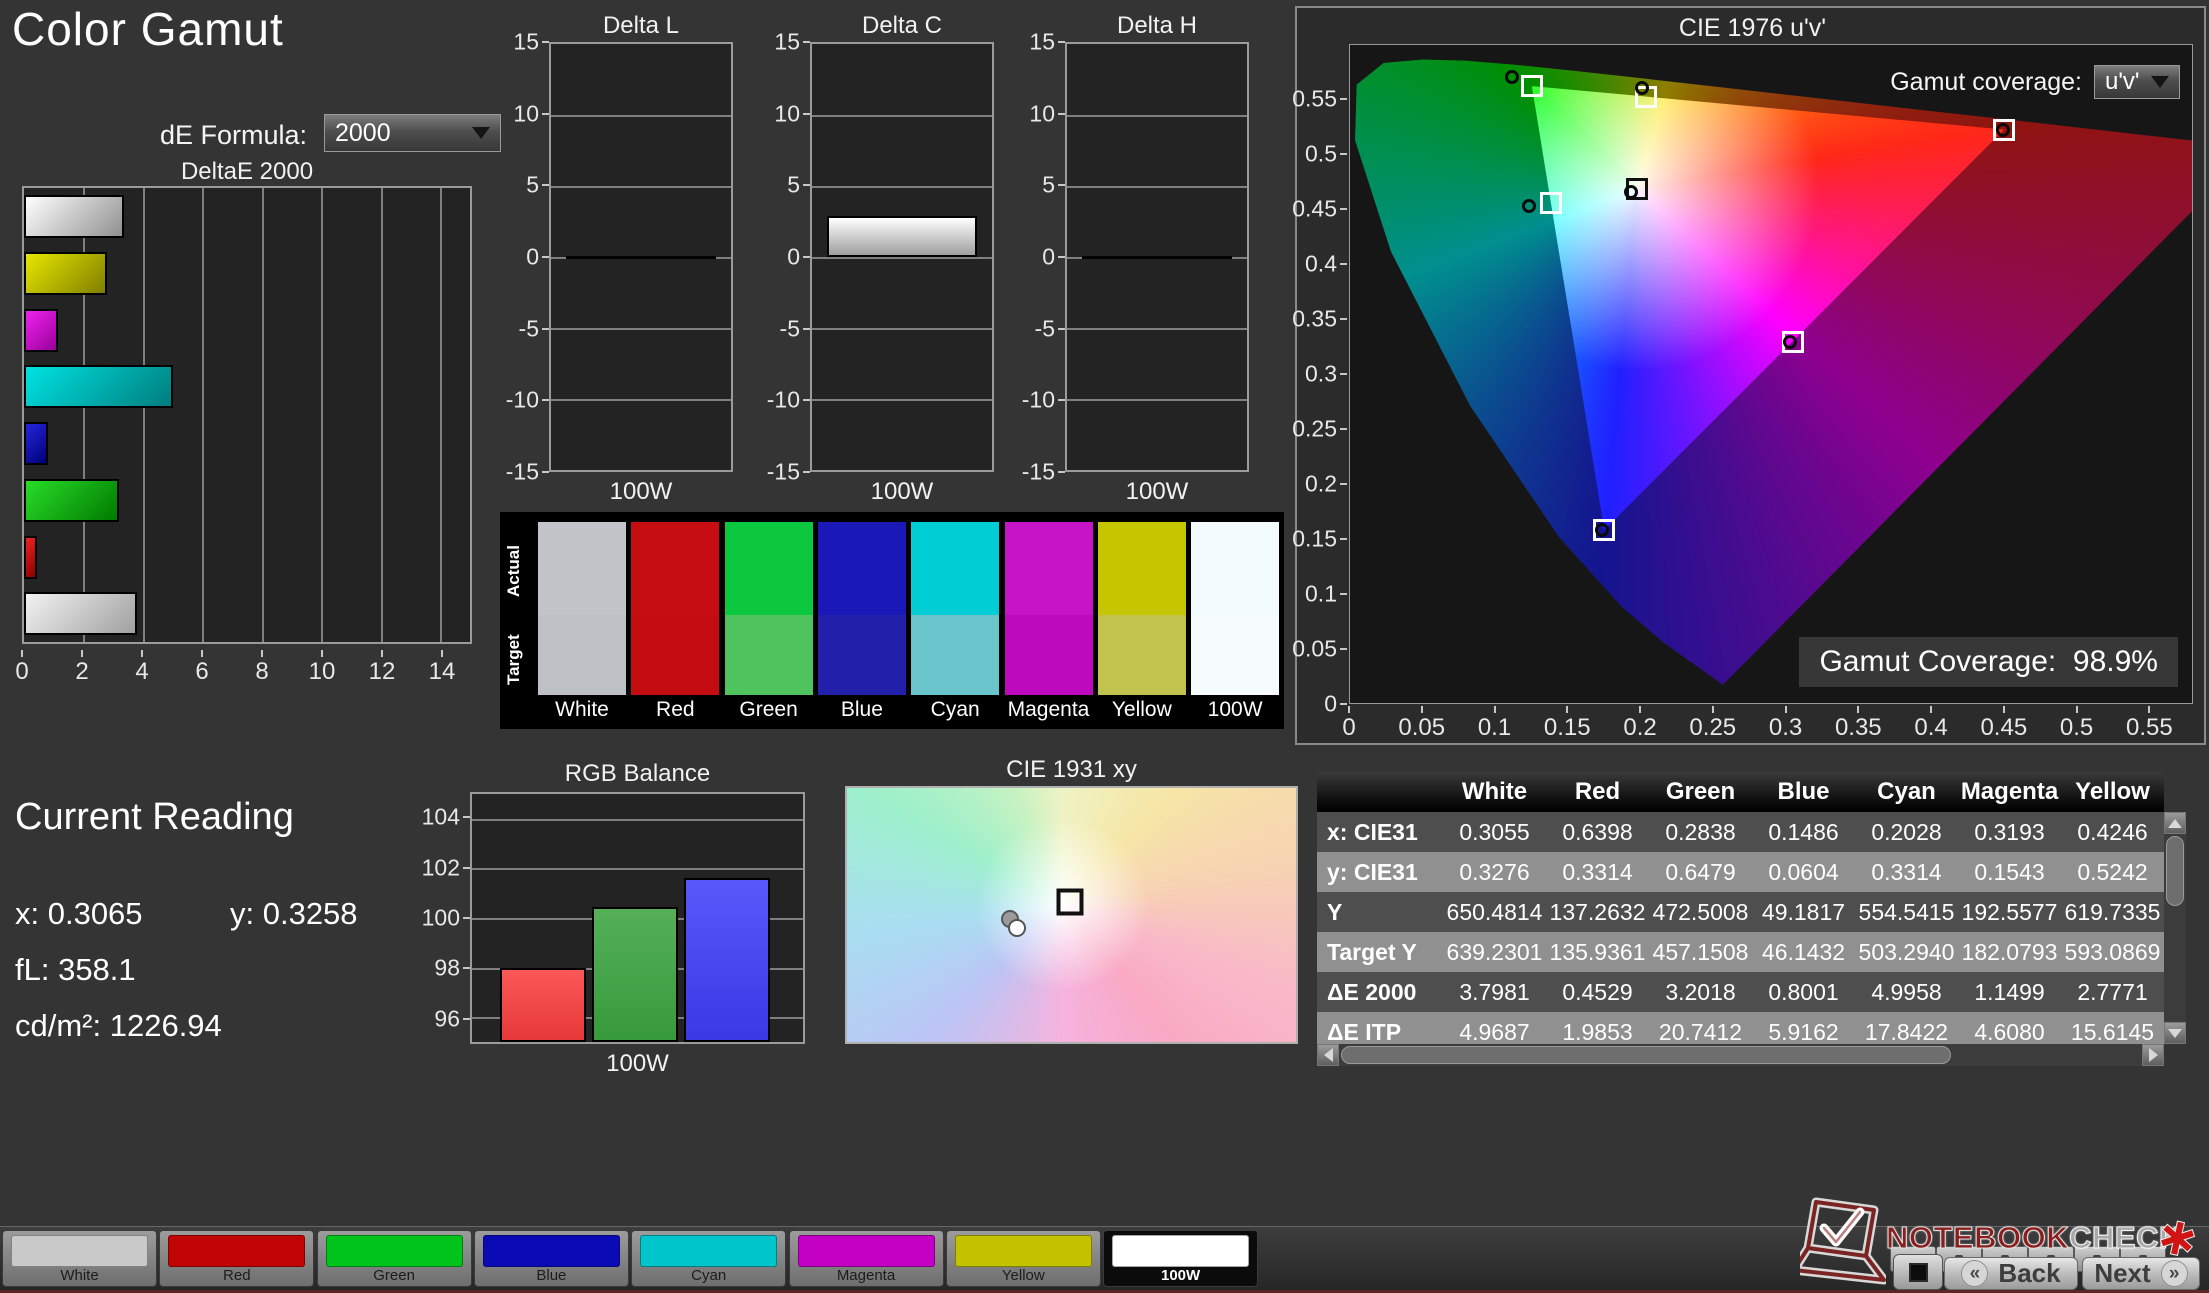  I want to click on delta-bar, so click(902, 236).